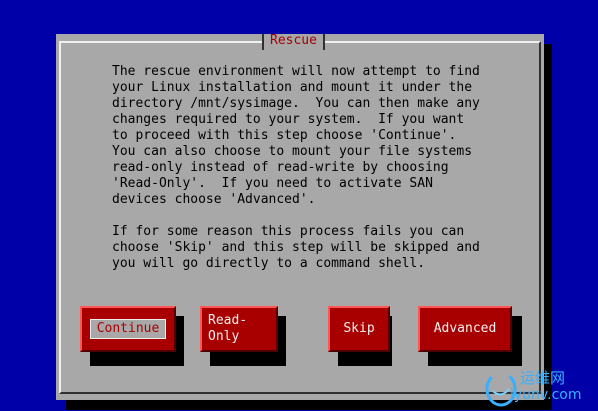 The width and height of the screenshot is (598, 411). Describe the element at coordinates (228, 328) in the screenshot. I see `read-only-button-label: Read-Only` at that location.